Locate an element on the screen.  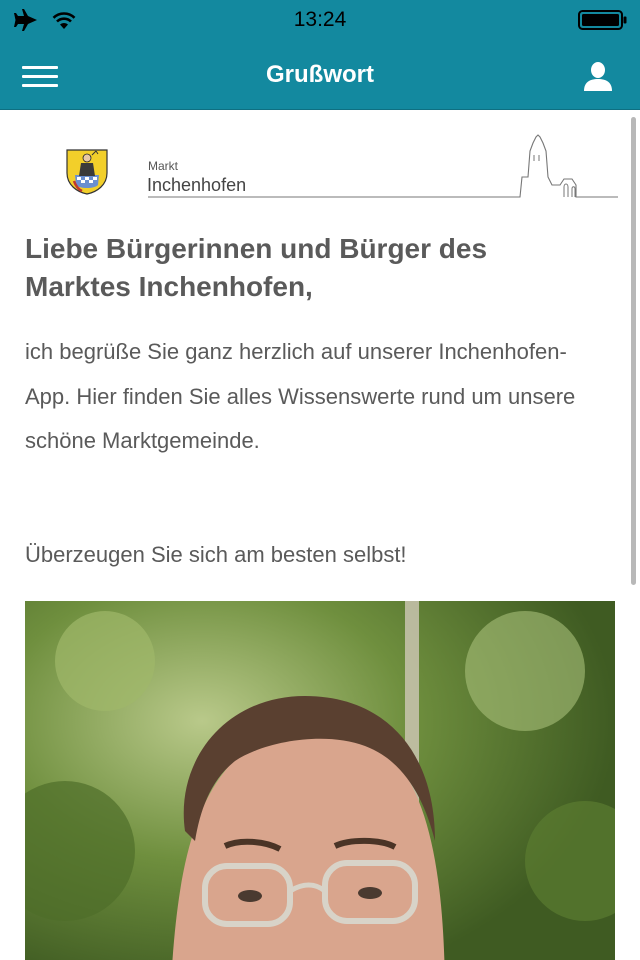
user-button is located at coordinates (598, 76).